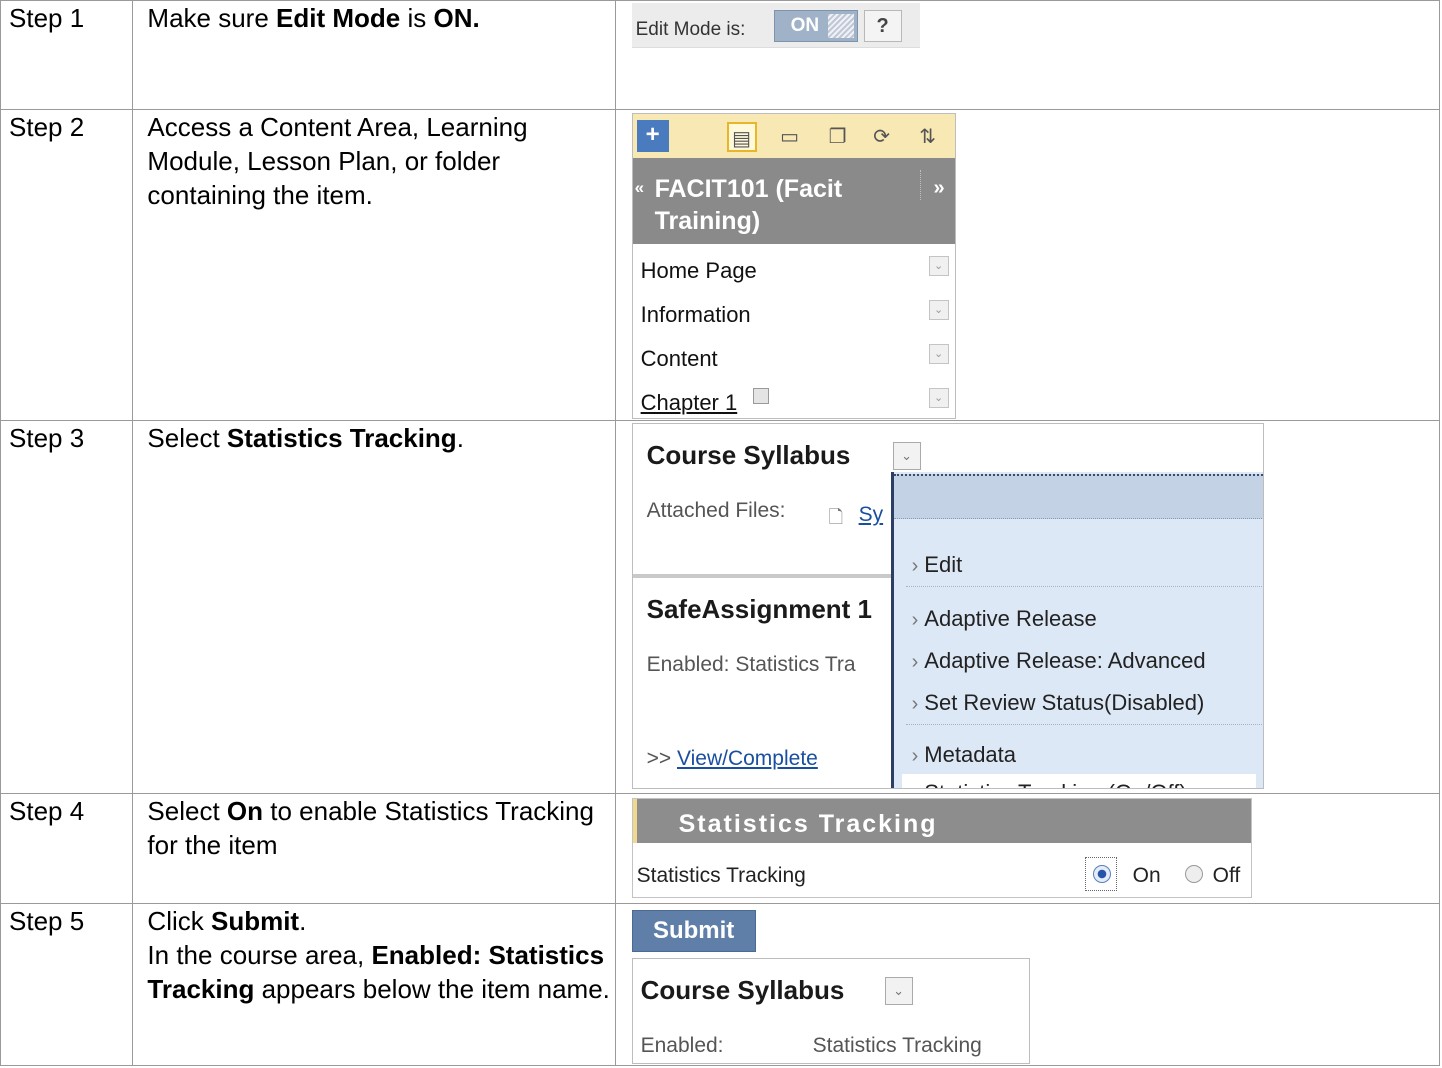 This screenshot has width=1442, height=1068. Describe the element at coordinates (1227, 876) in the screenshot. I see `off-label: Off` at that location.